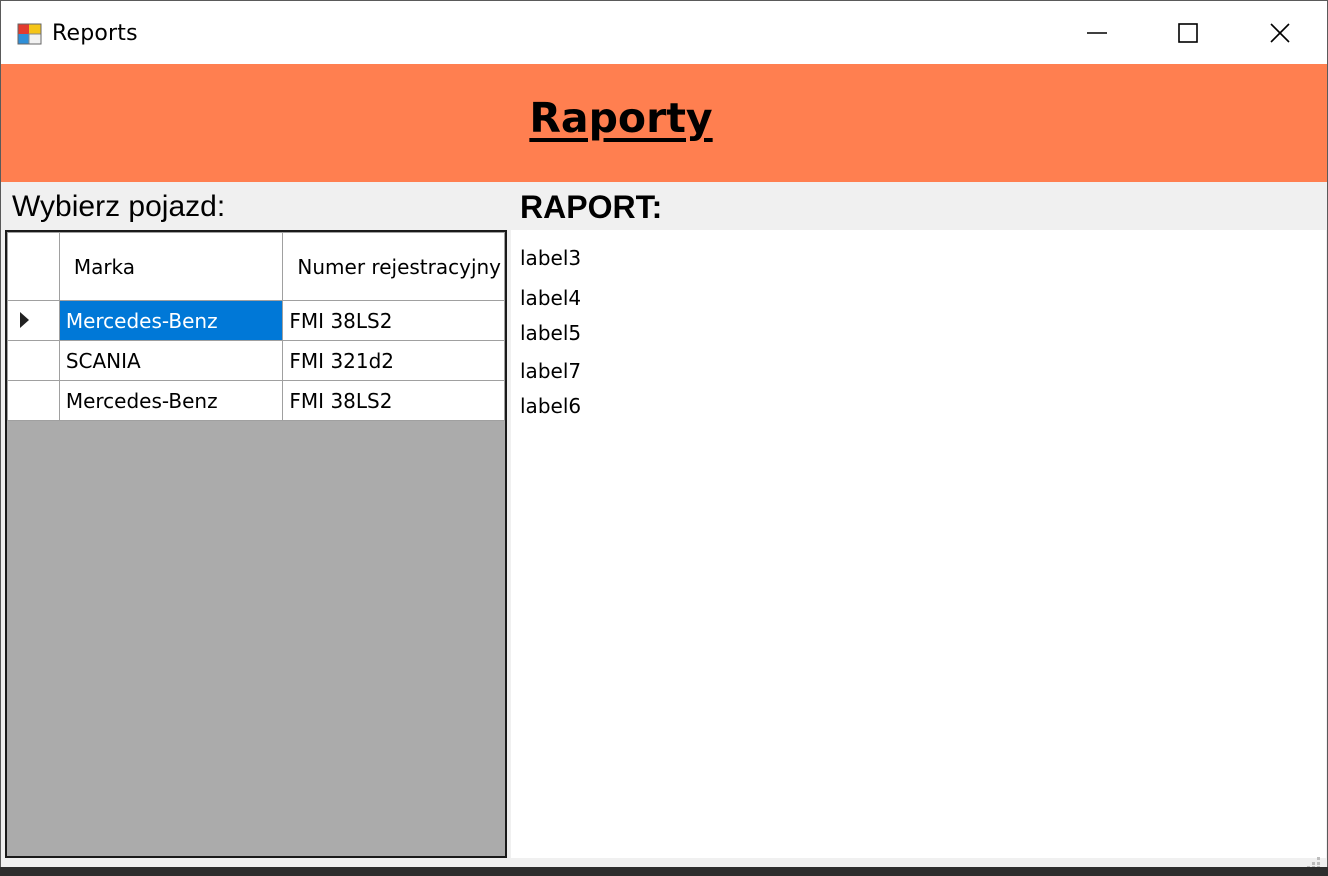 Image resolution: width=1328 pixels, height=876 pixels. Describe the element at coordinates (24, 319) in the screenshot. I see `current-row-arrow-icon` at that location.